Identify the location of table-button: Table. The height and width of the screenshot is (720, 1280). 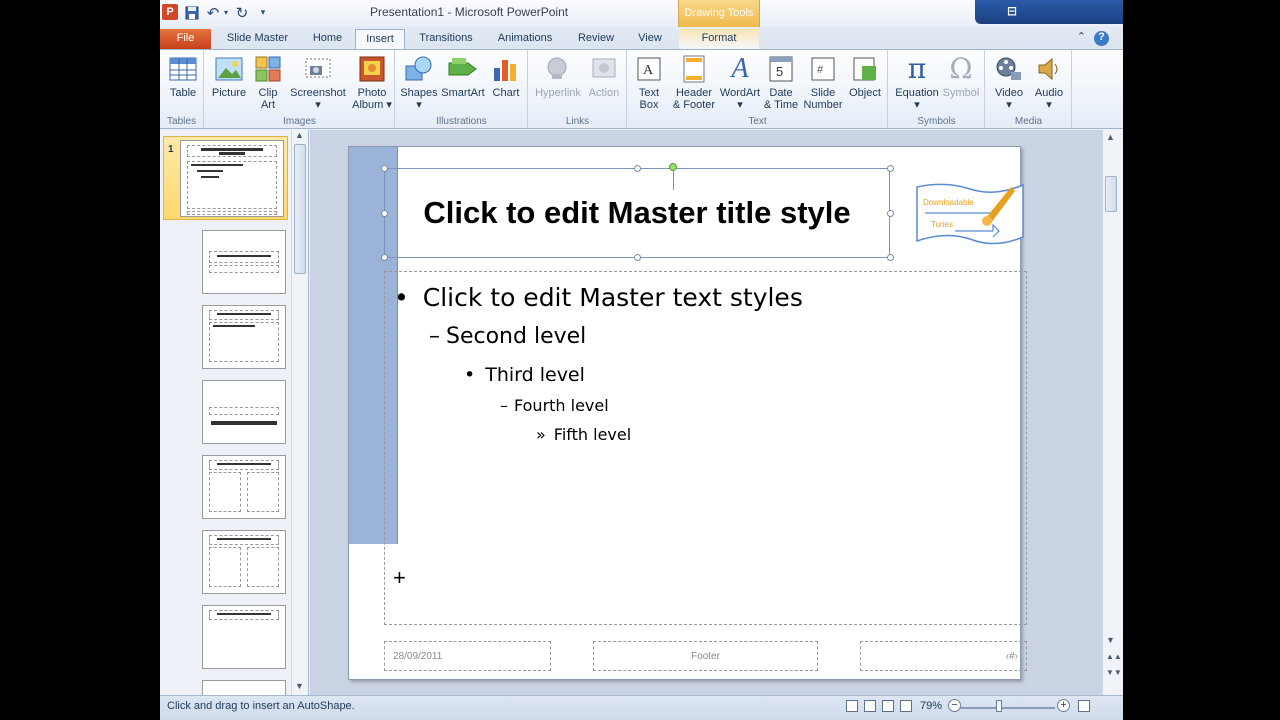
(183, 76).